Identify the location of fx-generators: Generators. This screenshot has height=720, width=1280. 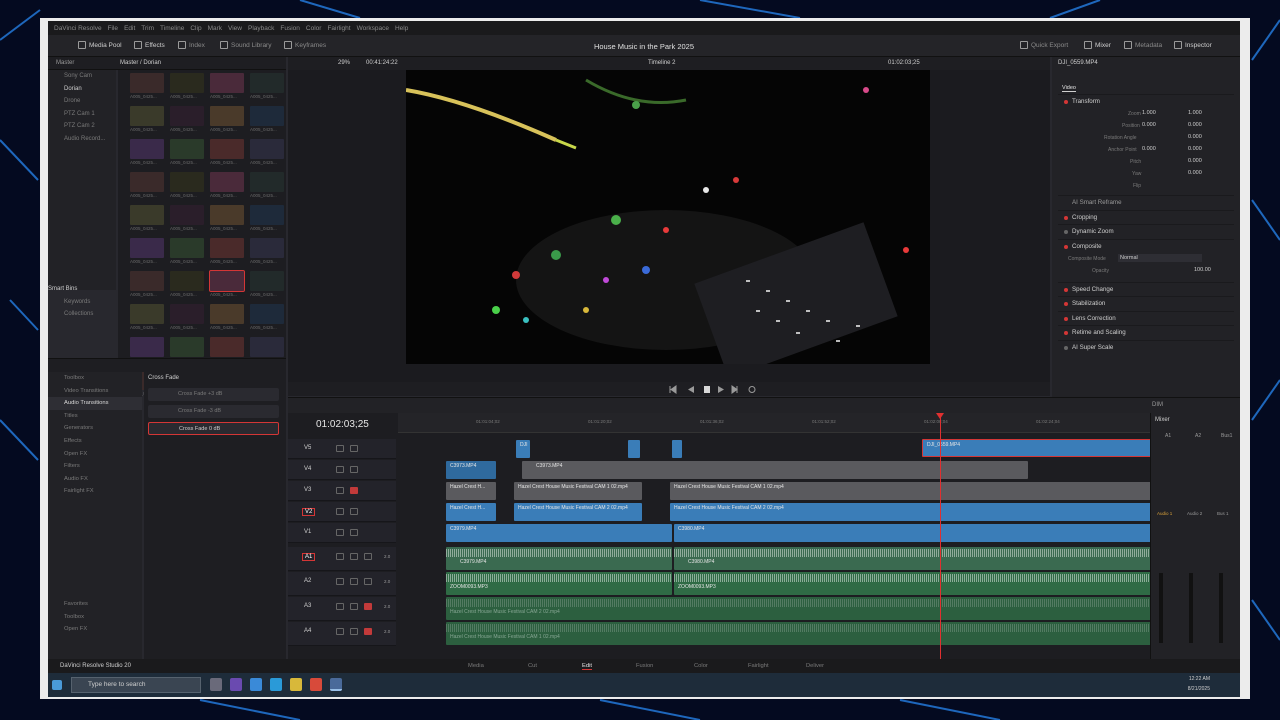
(95, 428).